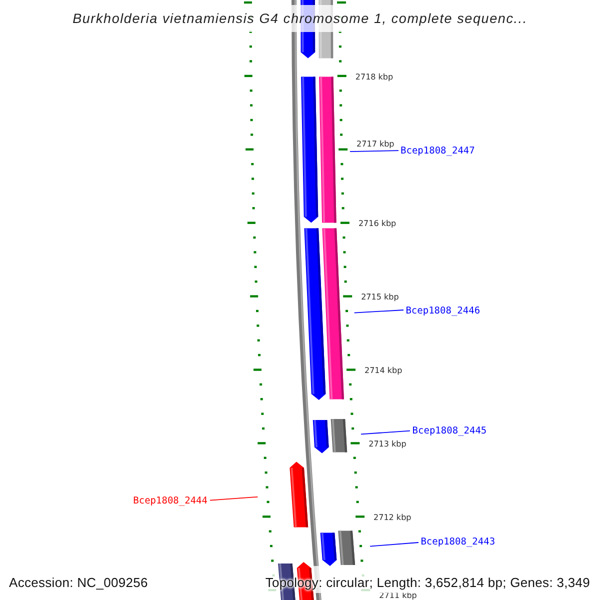  What do you see at coordinates (383, 371) in the screenshot?
I see `tick-label: 2714 kbp` at bounding box center [383, 371].